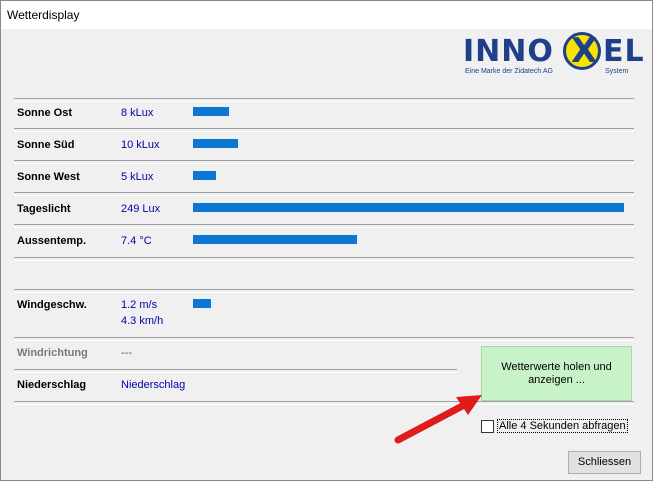 Image resolution: width=653 pixels, height=481 pixels. Describe the element at coordinates (508, 51) in the screenshot. I see `logo-text-left: INNO` at that location.